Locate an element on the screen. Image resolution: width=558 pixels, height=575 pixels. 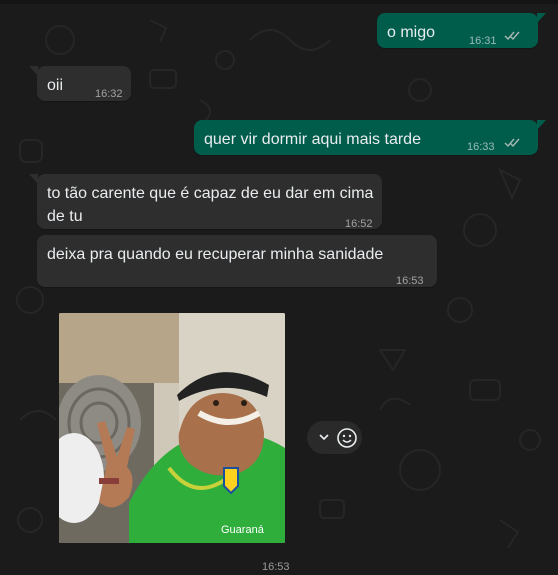
message-time: 16:31 is located at coordinates (483, 41).